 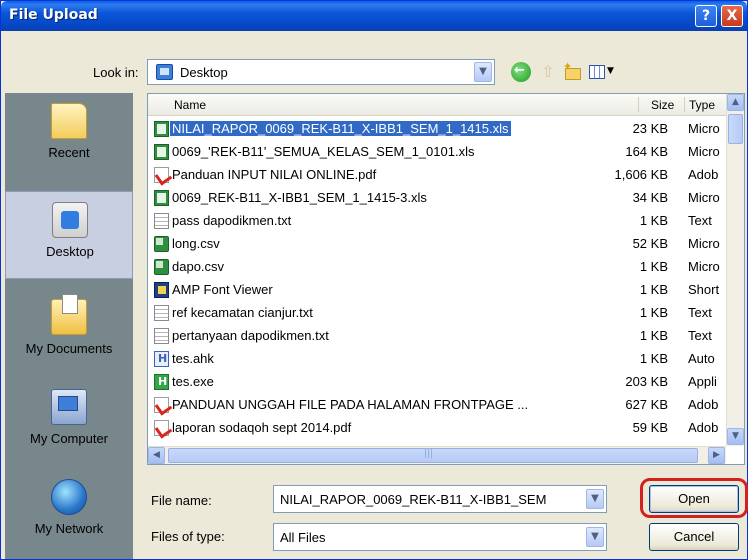 What do you see at coordinates (437, 267) in the screenshot?
I see `file-row: dapo.csv 1 KB Micro` at bounding box center [437, 267].